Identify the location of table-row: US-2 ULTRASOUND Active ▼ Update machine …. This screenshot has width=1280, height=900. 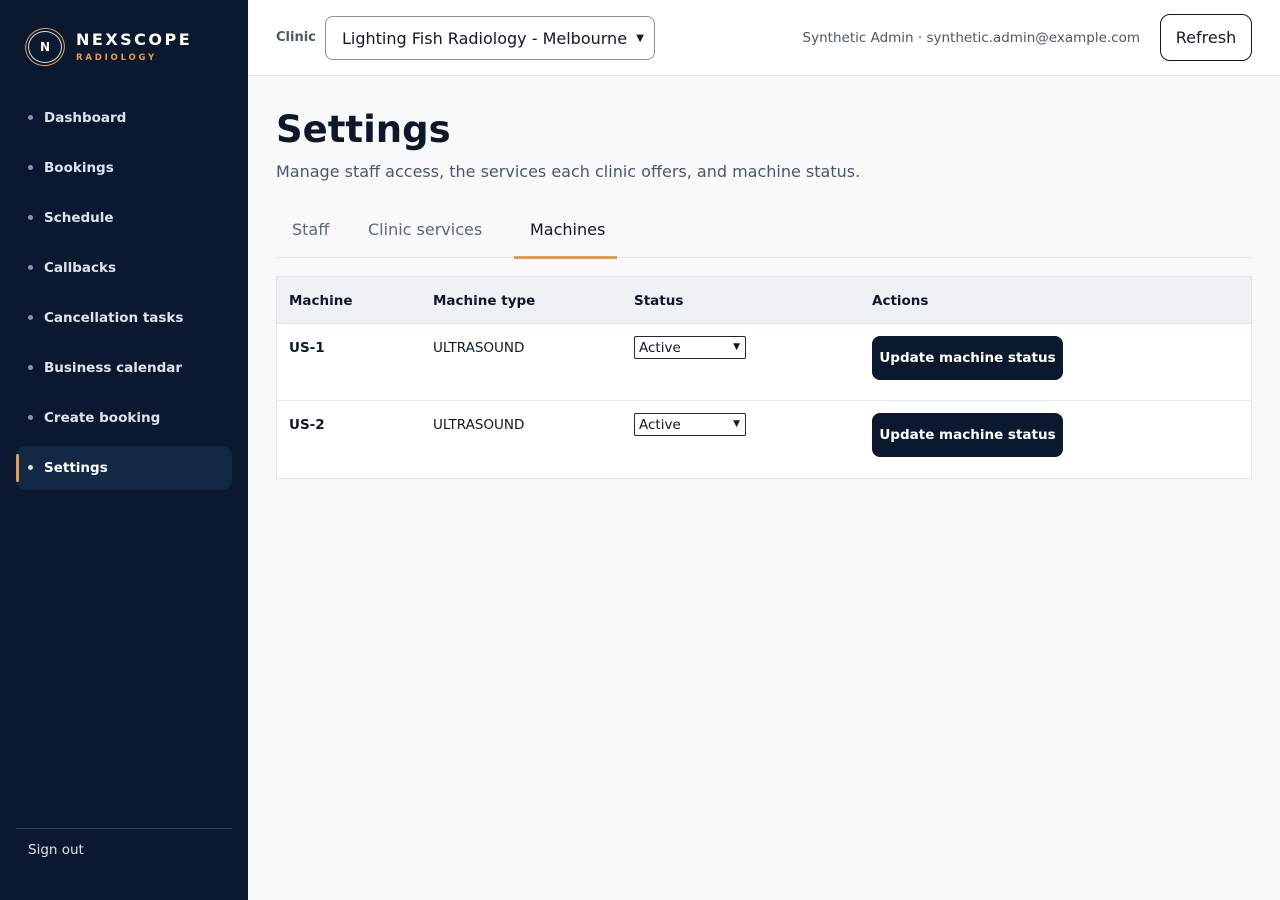
(764, 439).